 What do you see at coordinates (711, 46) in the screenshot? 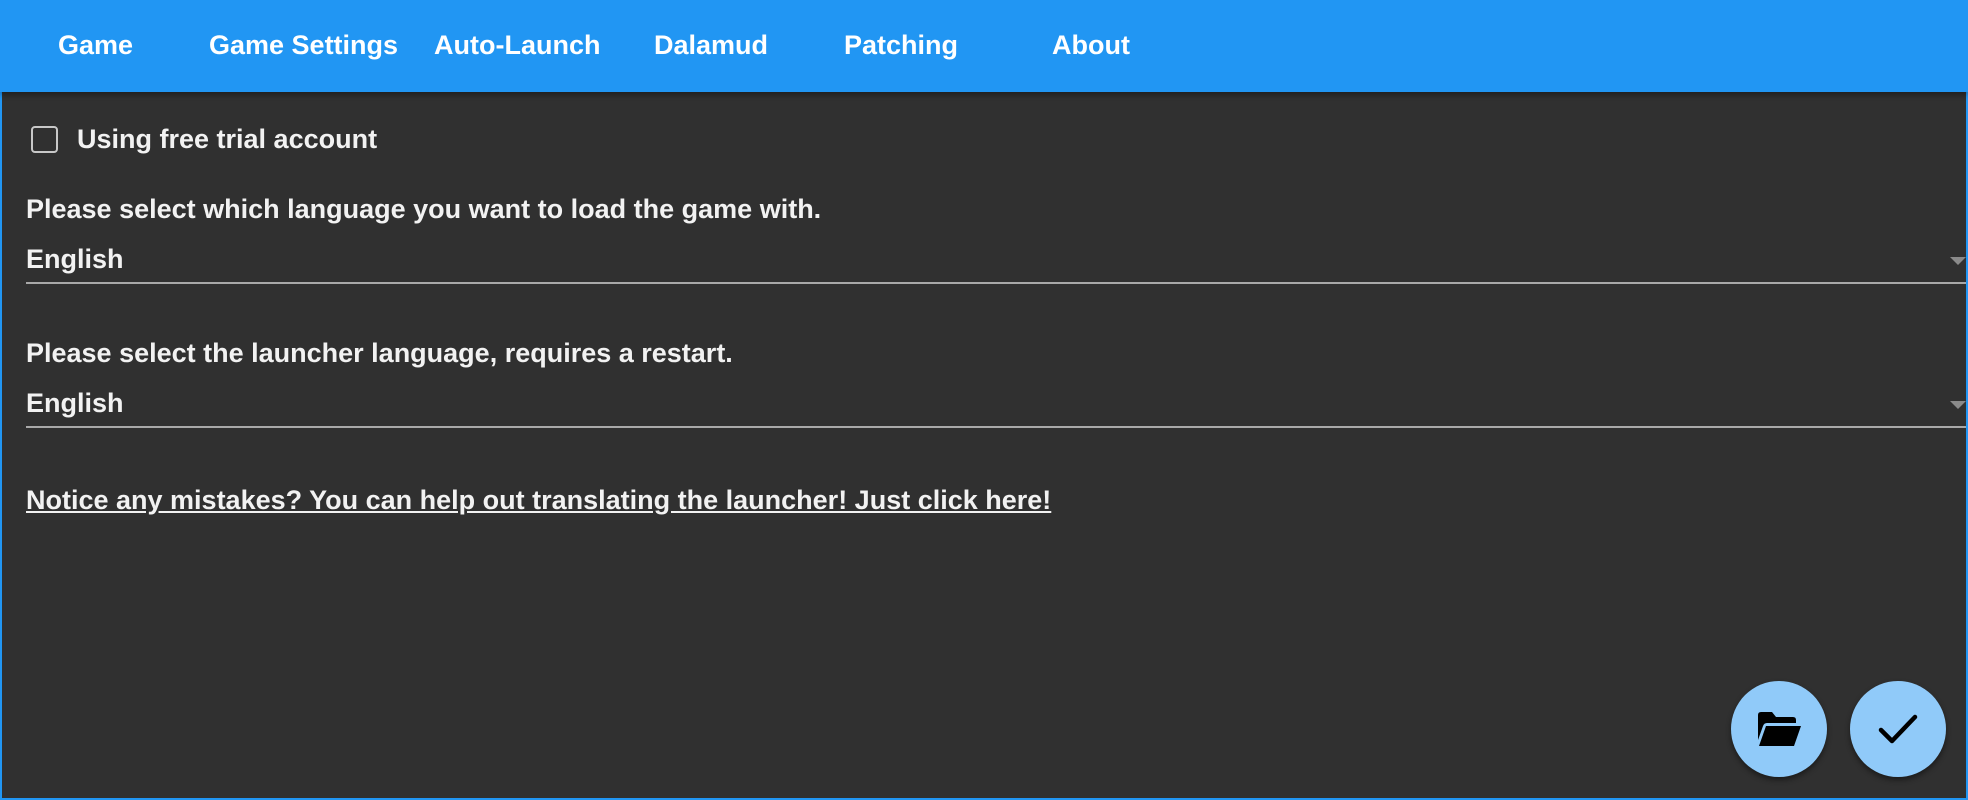
I see `tab-dalamud: Dalamud` at bounding box center [711, 46].